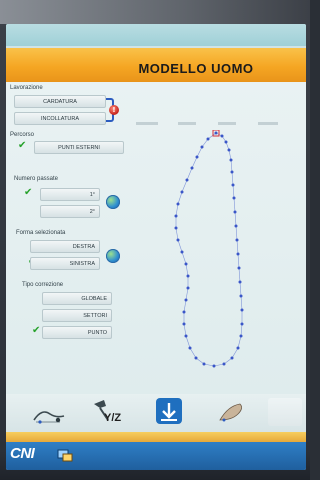 This screenshot has height=480, width=320. What do you see at coordinates (232, 412) in the screenshot?
I see `foot-profile-tool-icon` at bounding box center [232, 412].